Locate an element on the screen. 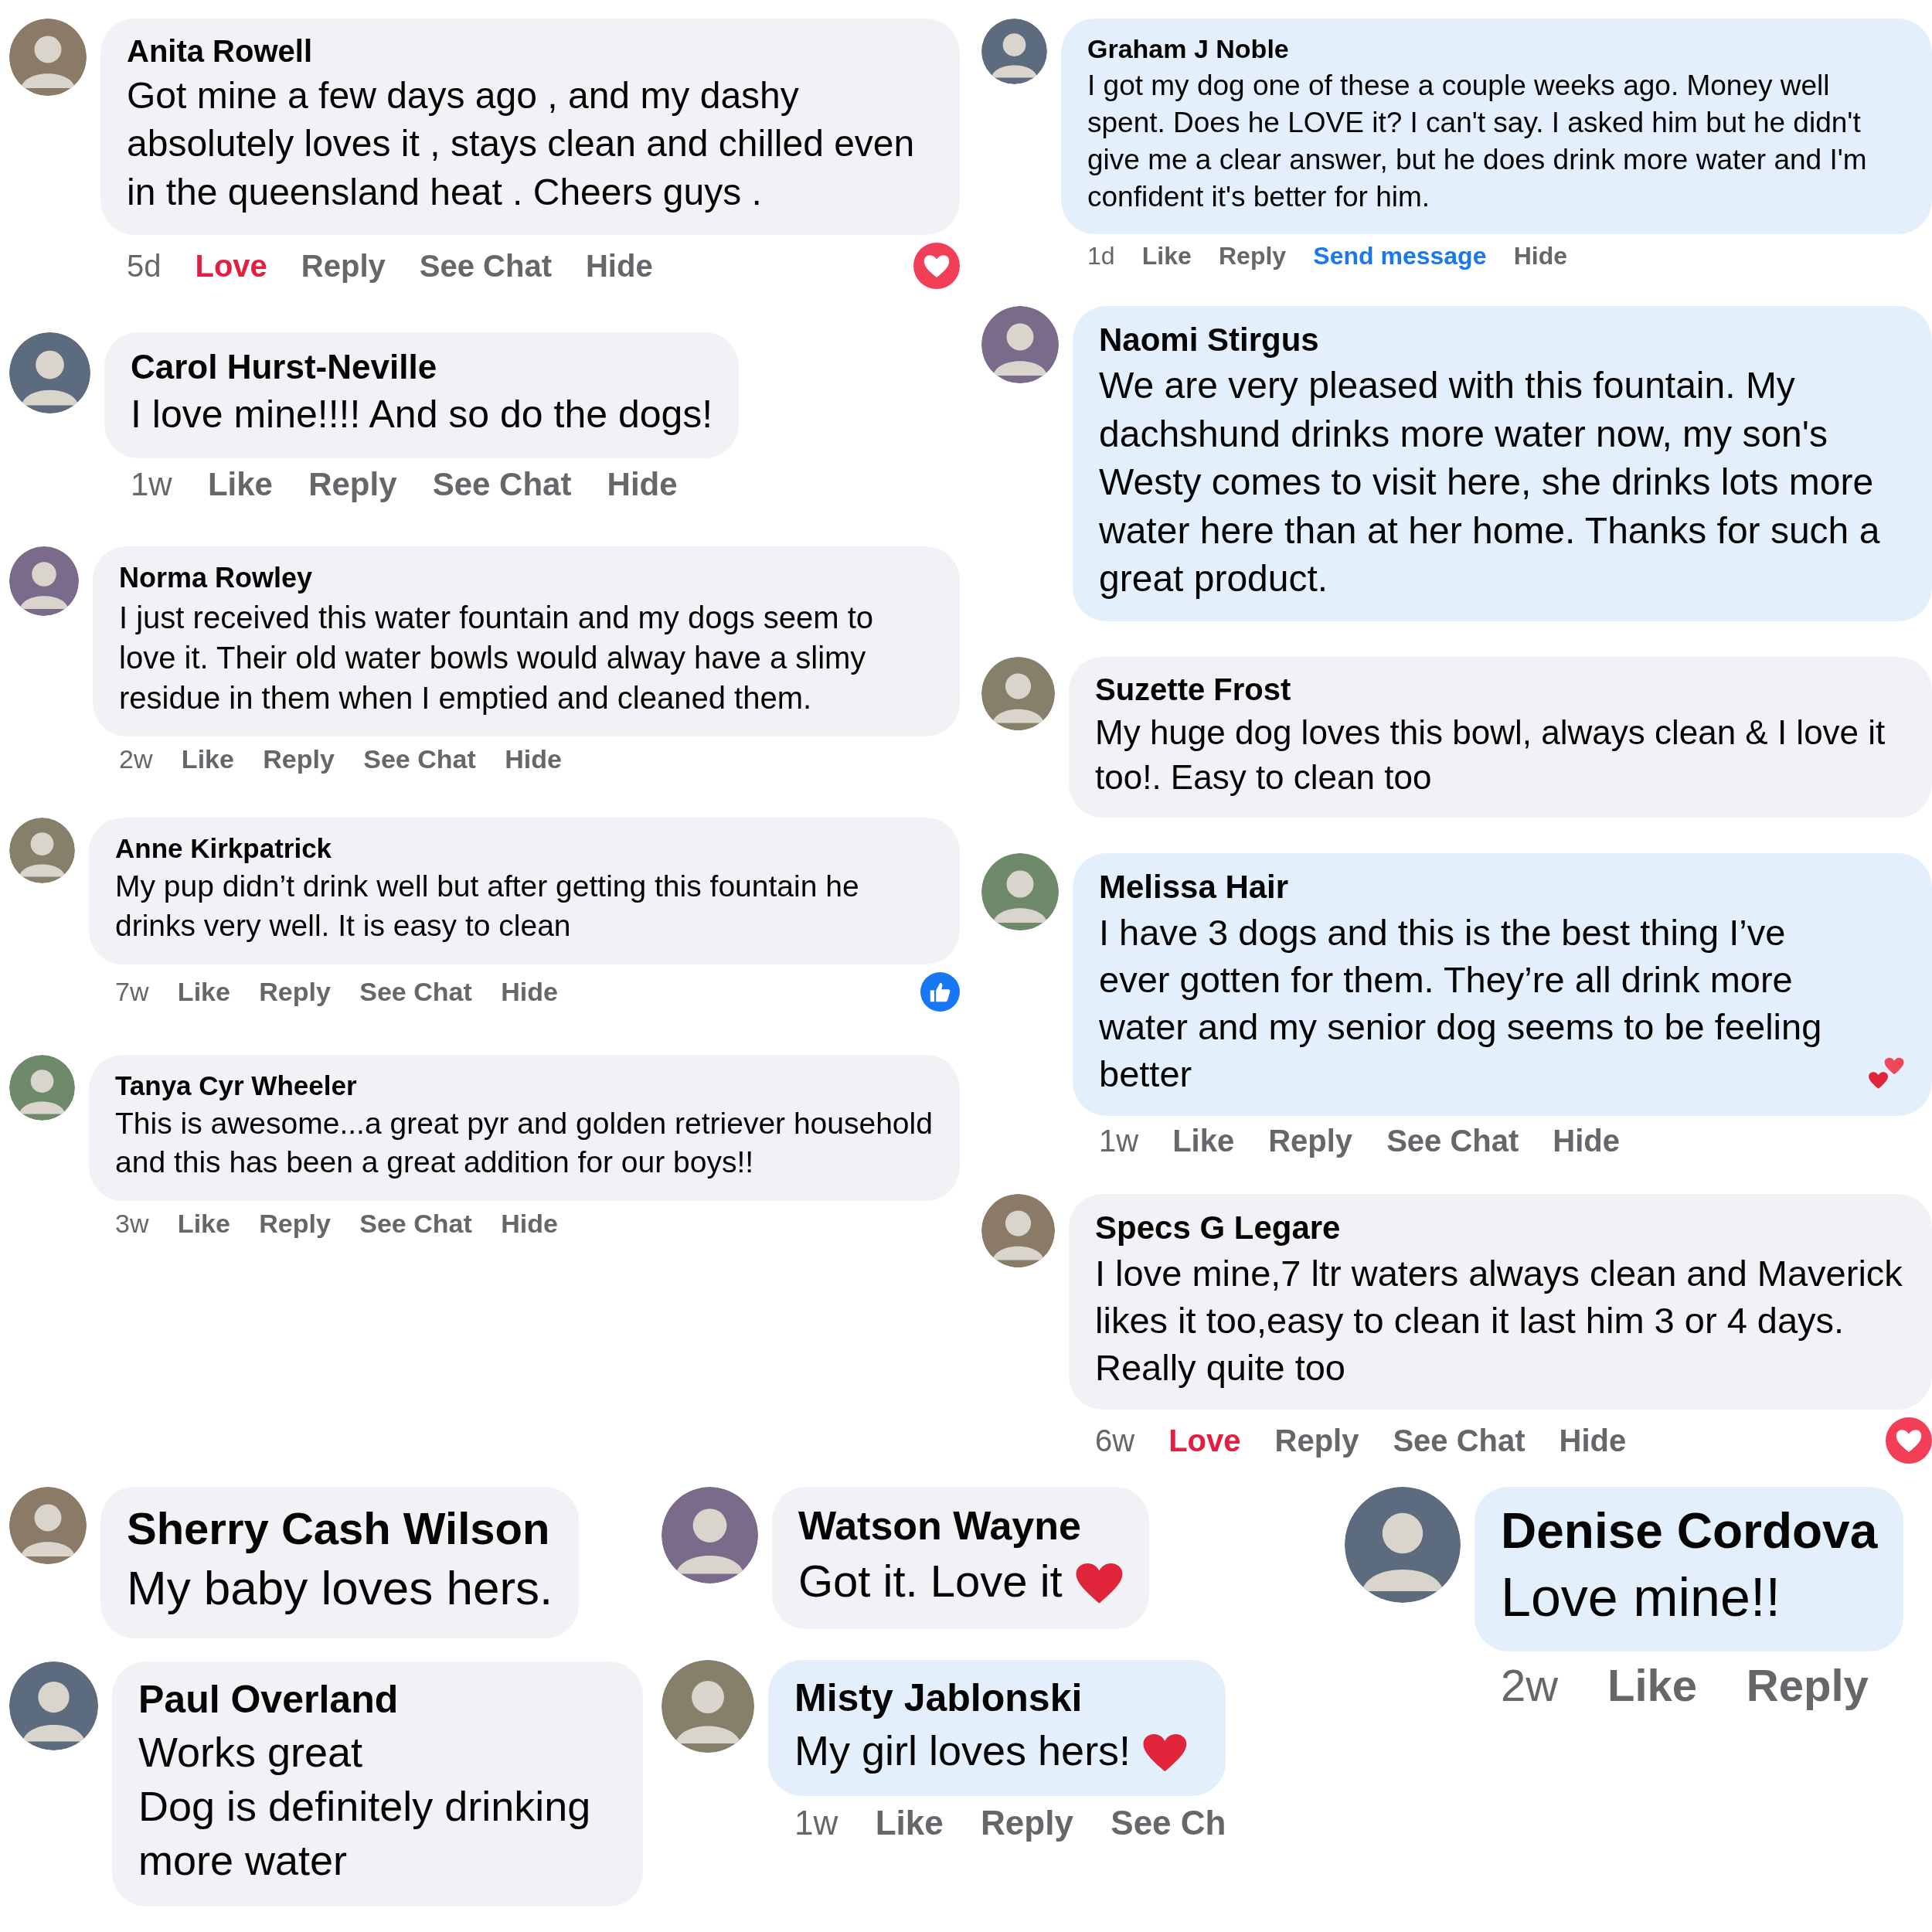  timestamp: 7w is located at coordinates (132, 992).